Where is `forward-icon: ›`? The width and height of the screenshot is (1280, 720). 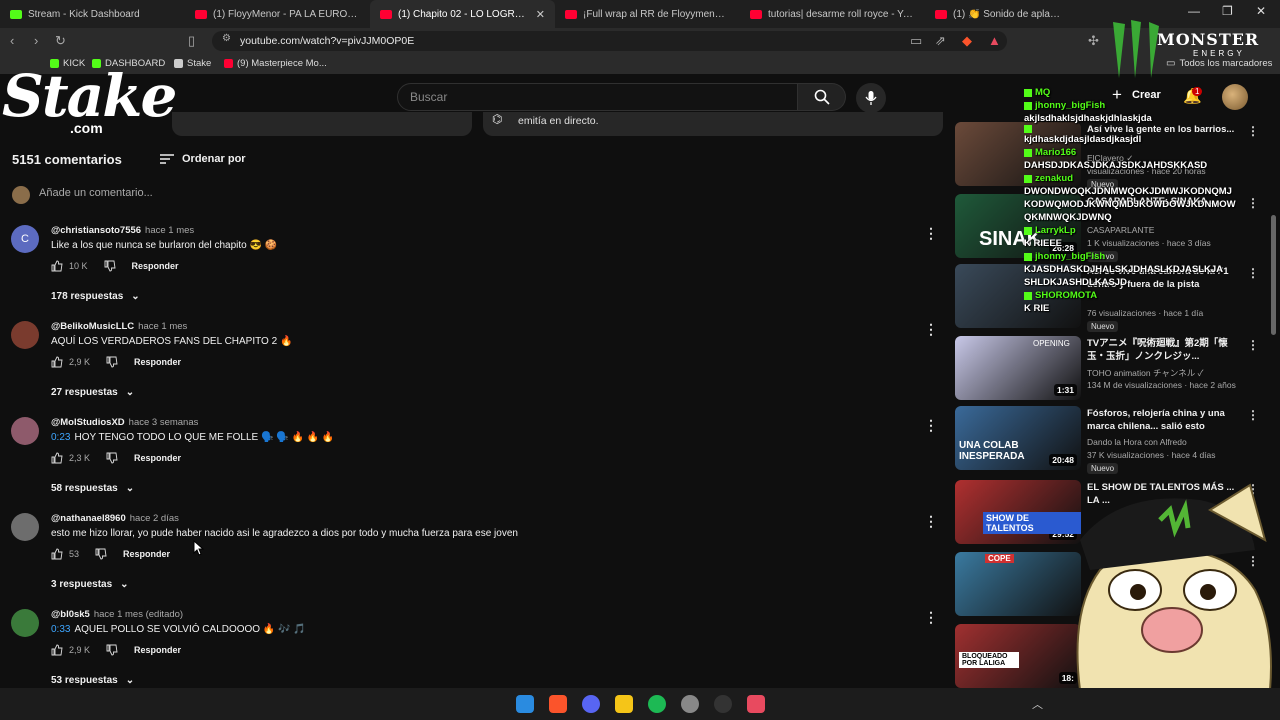
forward-icon: › is located at coordinates (36, 40).